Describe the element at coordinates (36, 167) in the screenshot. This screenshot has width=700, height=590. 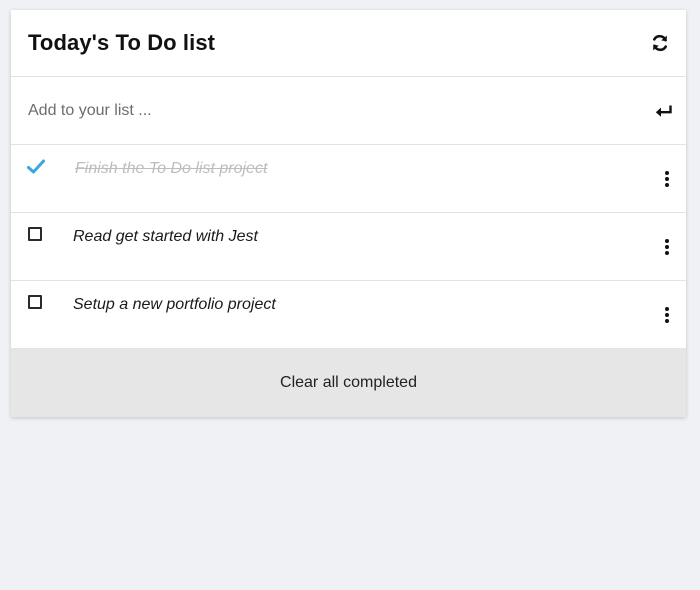
I see `checkmark-icon` at that location.